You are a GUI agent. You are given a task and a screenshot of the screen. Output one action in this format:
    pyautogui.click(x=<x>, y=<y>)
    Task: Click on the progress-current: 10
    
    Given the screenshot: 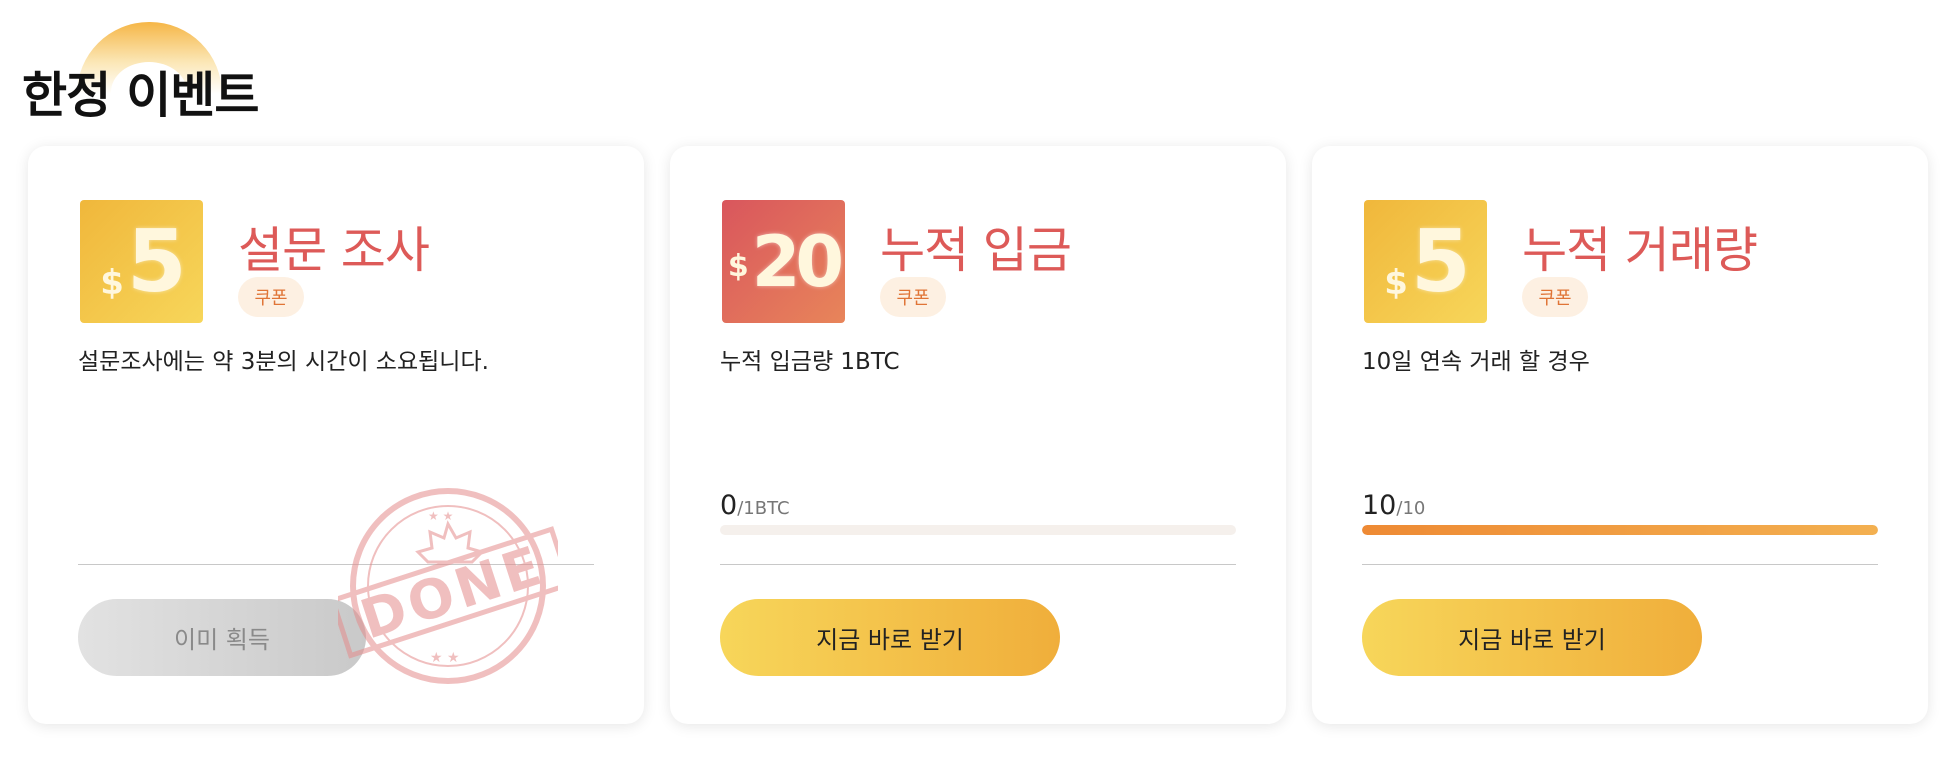 What is the action you would take?
    pyautogui.click(x=1379, y=505)
    